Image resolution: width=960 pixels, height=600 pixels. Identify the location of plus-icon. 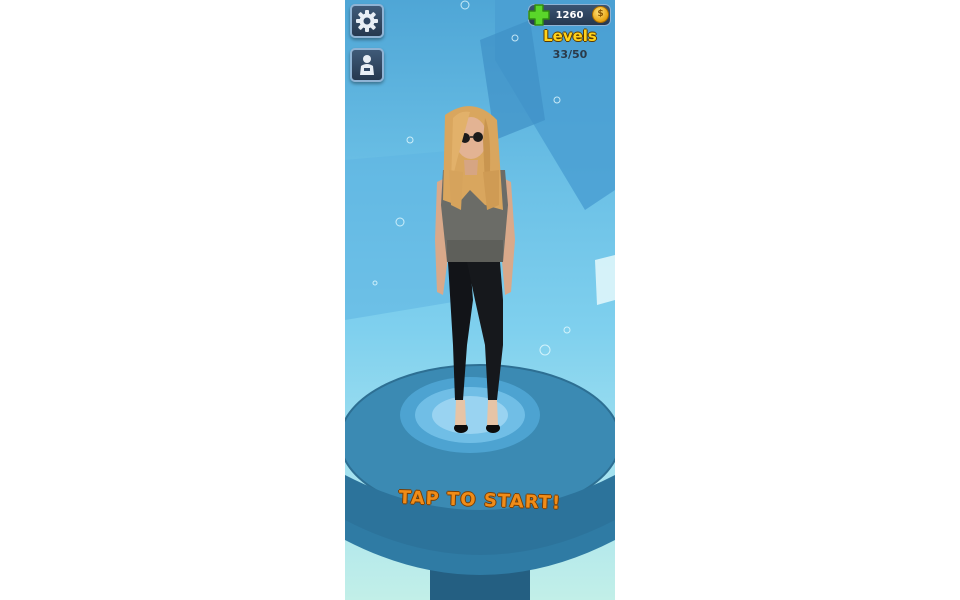
(539, 15).